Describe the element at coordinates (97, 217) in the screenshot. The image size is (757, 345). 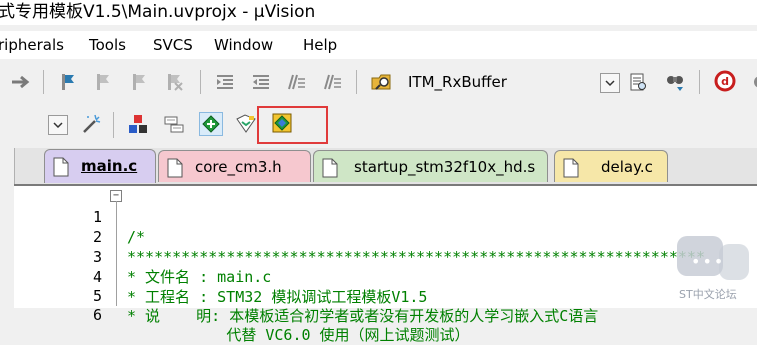
I see `line-number: 1` at that location.